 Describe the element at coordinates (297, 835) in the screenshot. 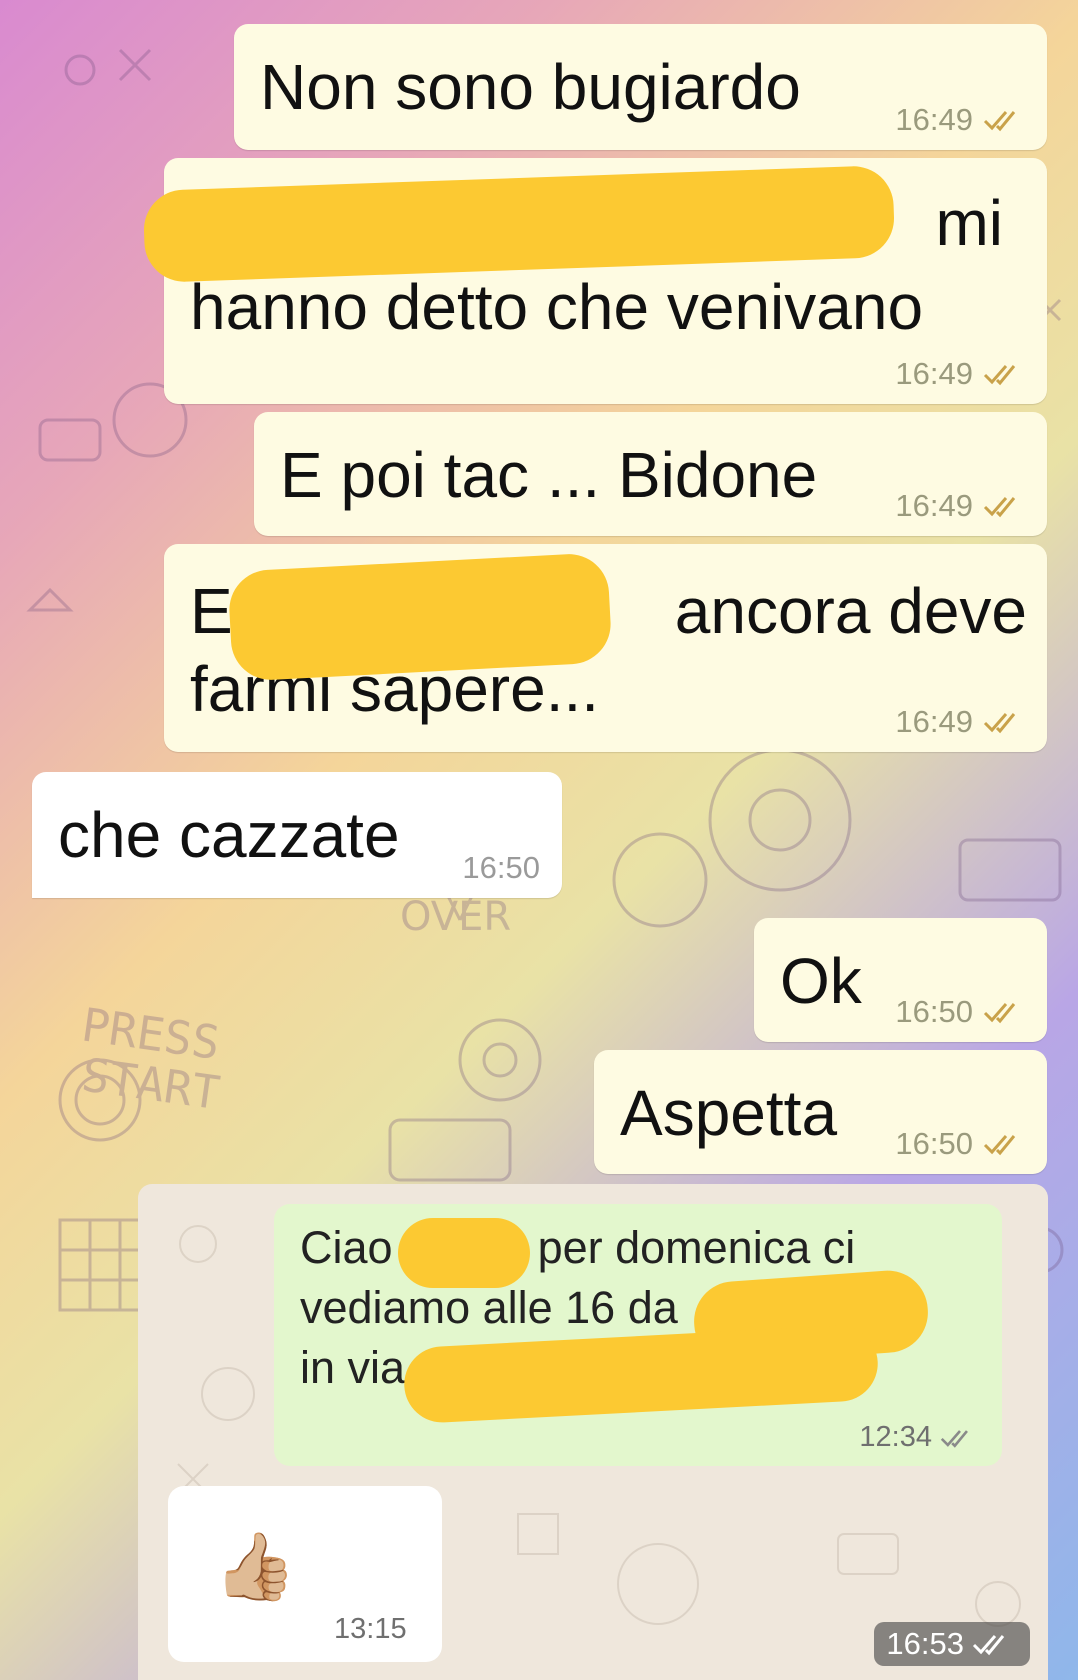

I see `incoming-message: che cazzate 16:50` at that location.